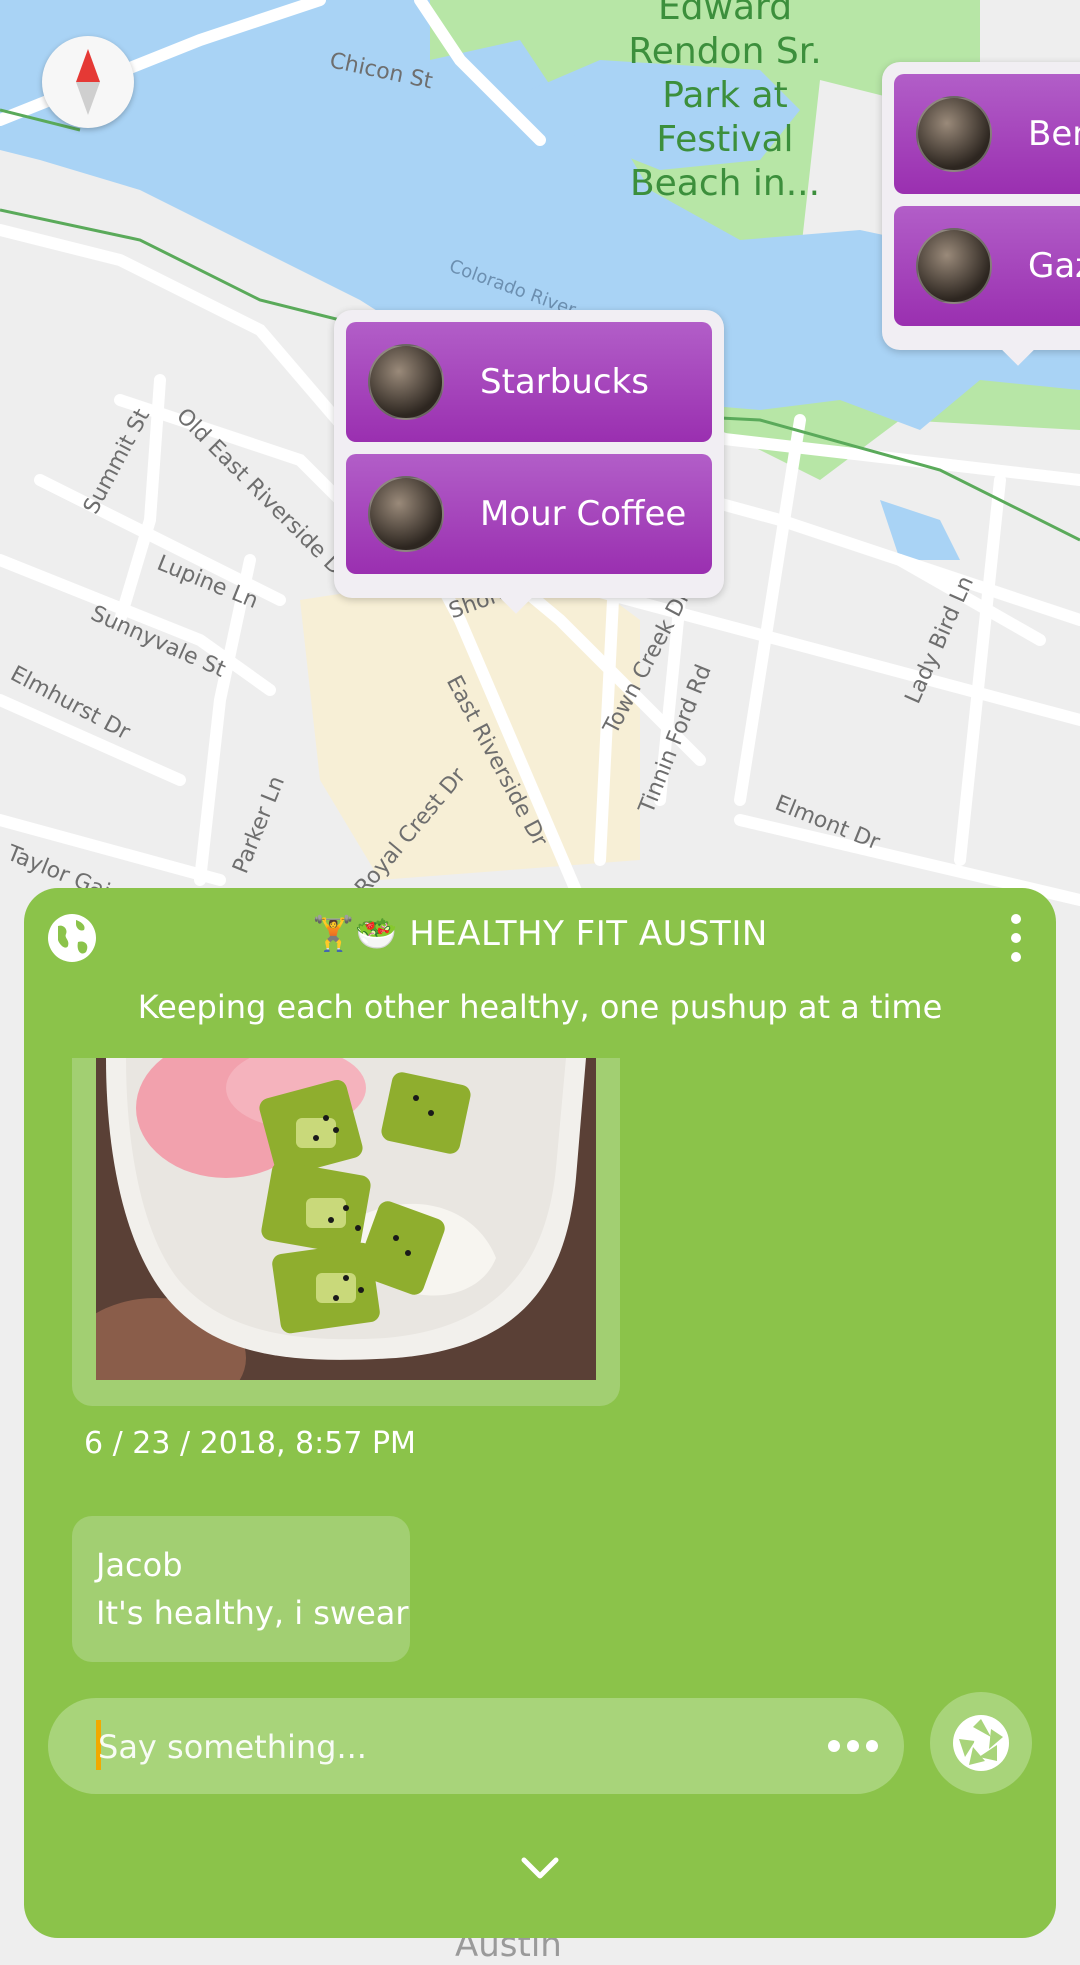 This screenshot has width=1080, height=1965. I want to click on place-name: Ben, so click(1054, 134).